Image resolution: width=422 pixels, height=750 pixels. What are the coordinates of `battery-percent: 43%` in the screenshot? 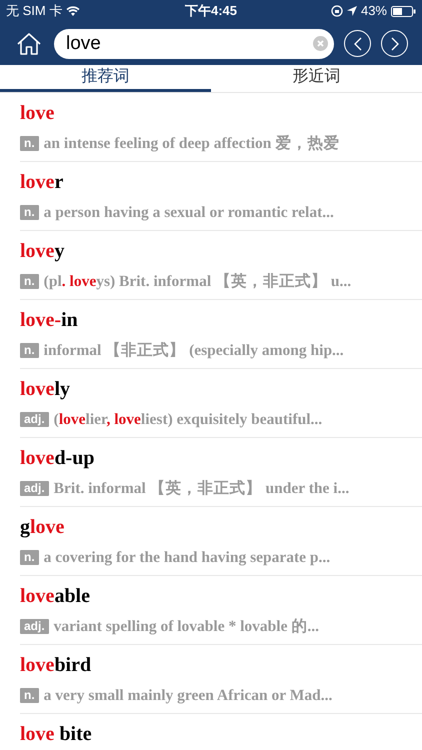 It's located at (373, 11).